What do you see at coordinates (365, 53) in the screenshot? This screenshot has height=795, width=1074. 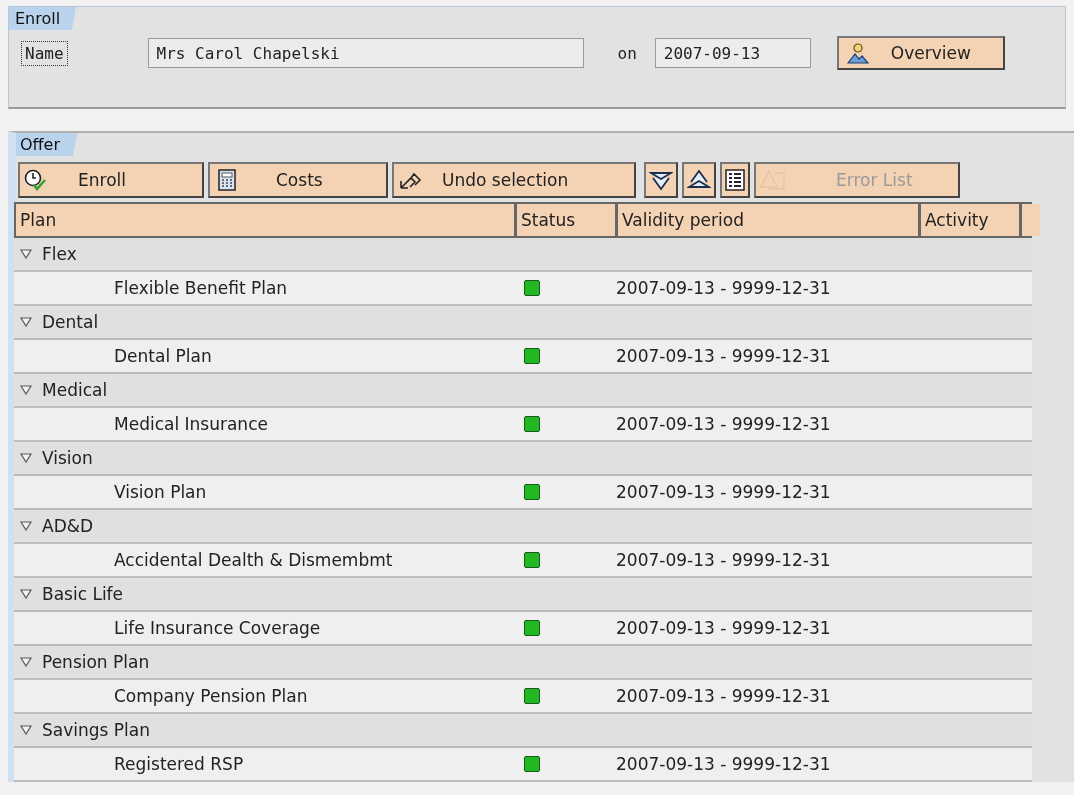 I see `name-field: Mrs Carol Chapelski` at bounding box center [365, 53].